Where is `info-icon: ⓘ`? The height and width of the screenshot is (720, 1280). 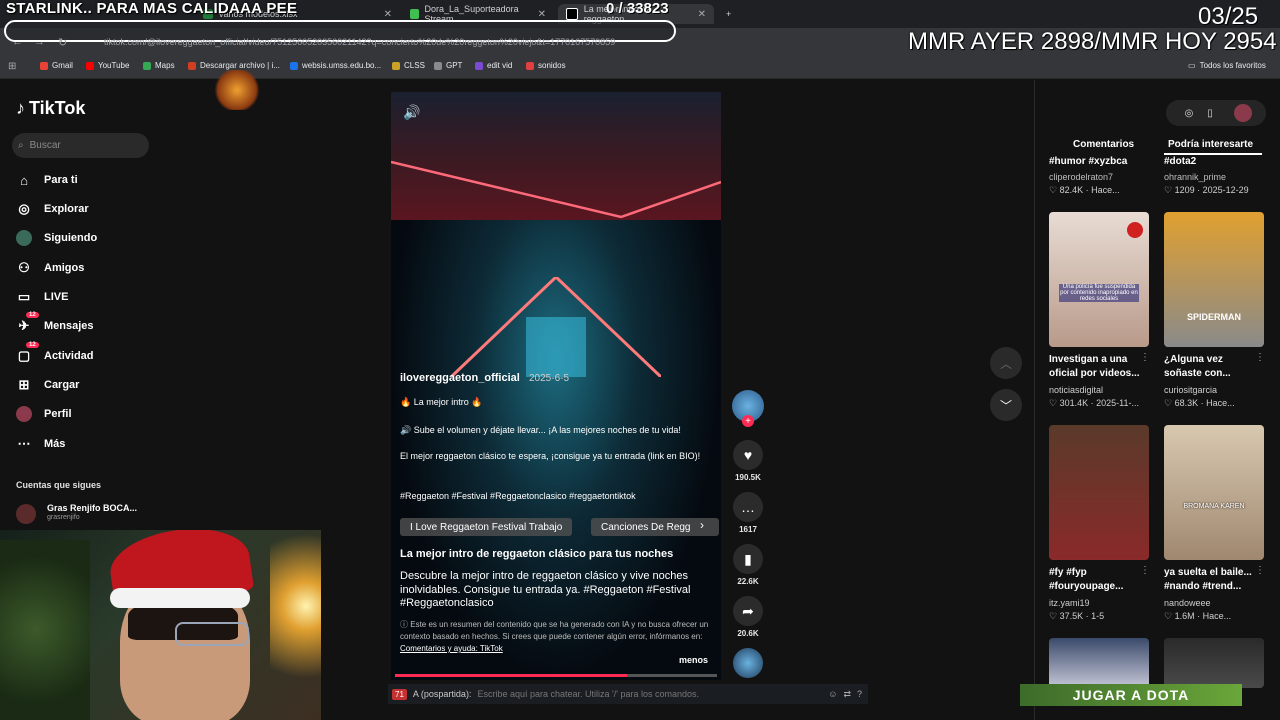 info-icon: ⓘ is located at coordinates (405, 624).